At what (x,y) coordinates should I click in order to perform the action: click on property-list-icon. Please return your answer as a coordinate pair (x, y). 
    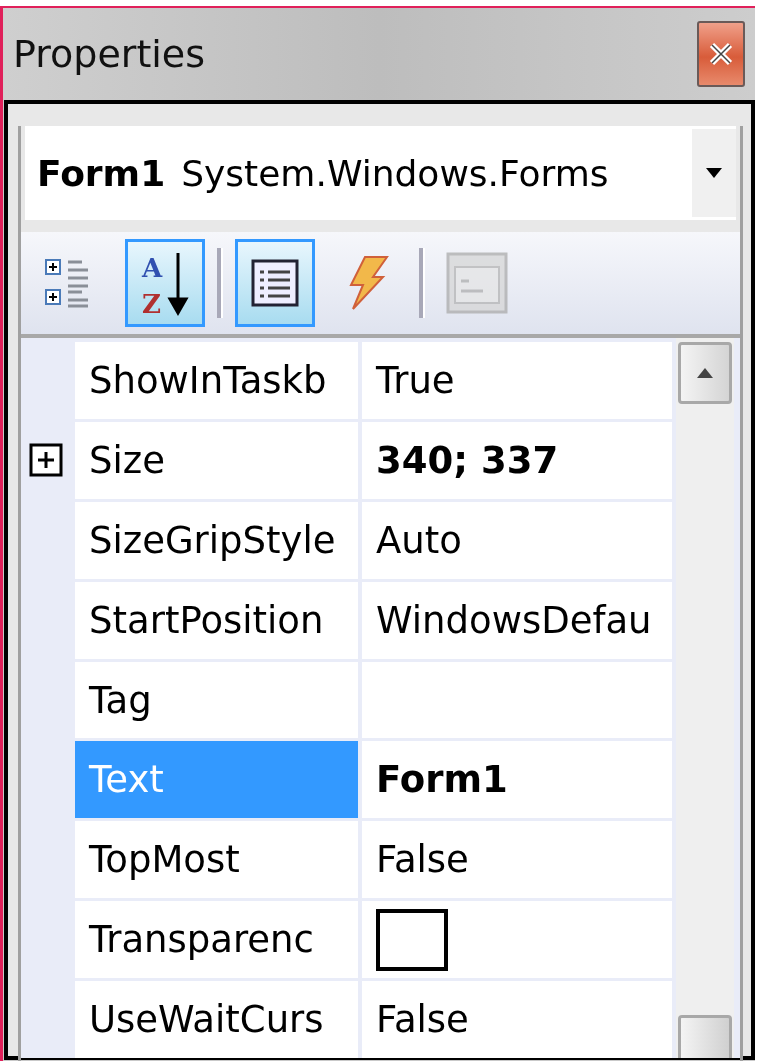
    Looking at the image, I should click on (275, 283).